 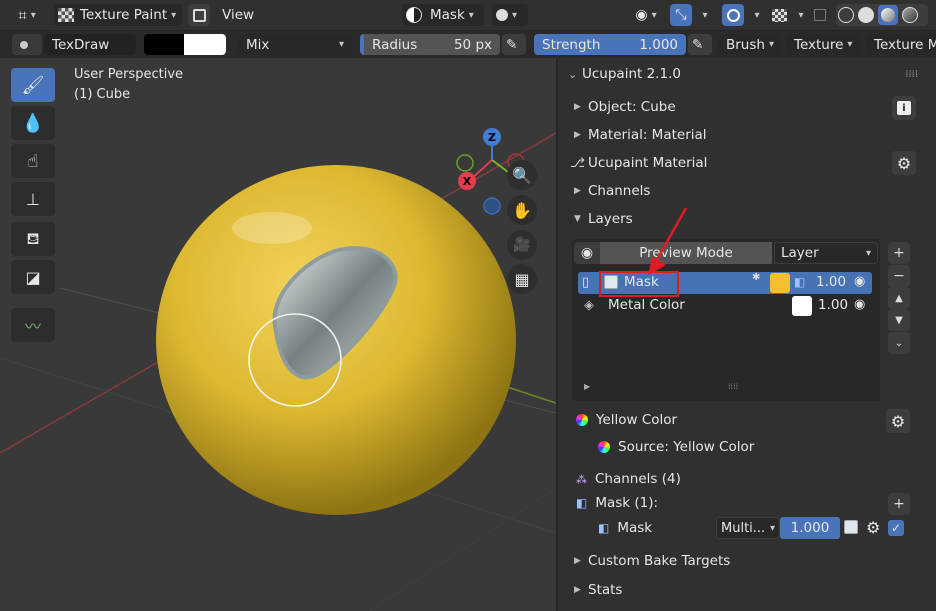 I want to click on brush-menu: Brush ▾, so click(x=749, y=44).